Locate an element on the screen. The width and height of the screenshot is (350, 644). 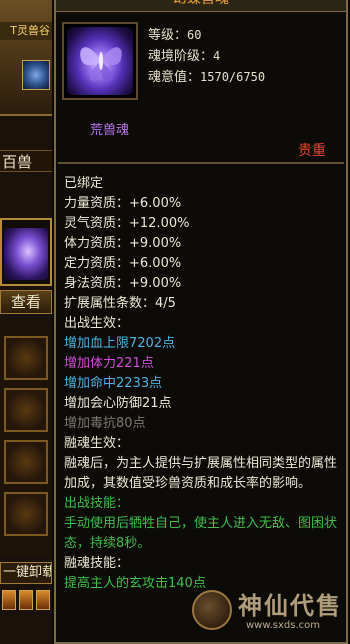
battle-skill-desc: 手动使用后牺牲自己，使主人进入无敌、图困状态，持续8秒。 is located at coordinates (201, 533).